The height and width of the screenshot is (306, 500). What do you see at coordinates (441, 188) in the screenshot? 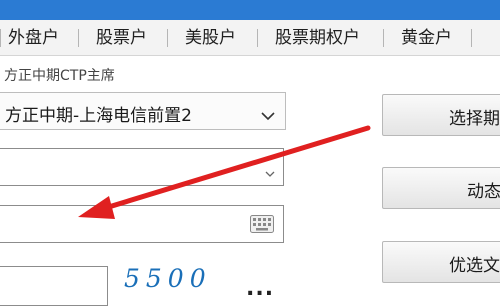
I see `dynamic-password-button: 动态` at bounding box center [441, 188].